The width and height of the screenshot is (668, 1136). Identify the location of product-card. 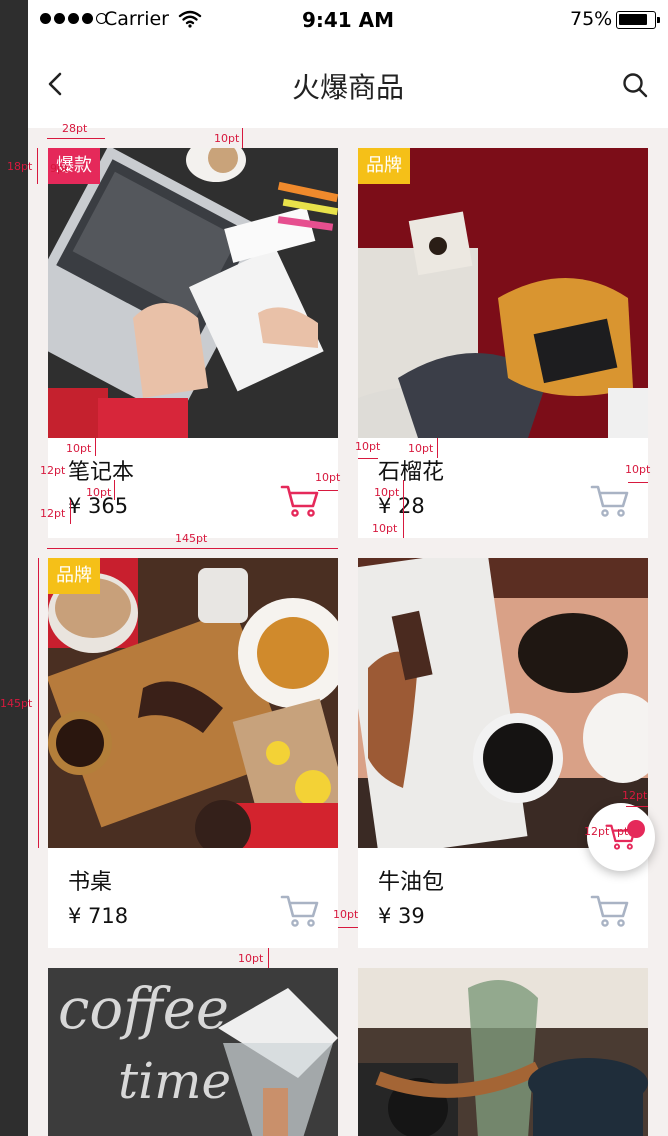
(503, 1052).